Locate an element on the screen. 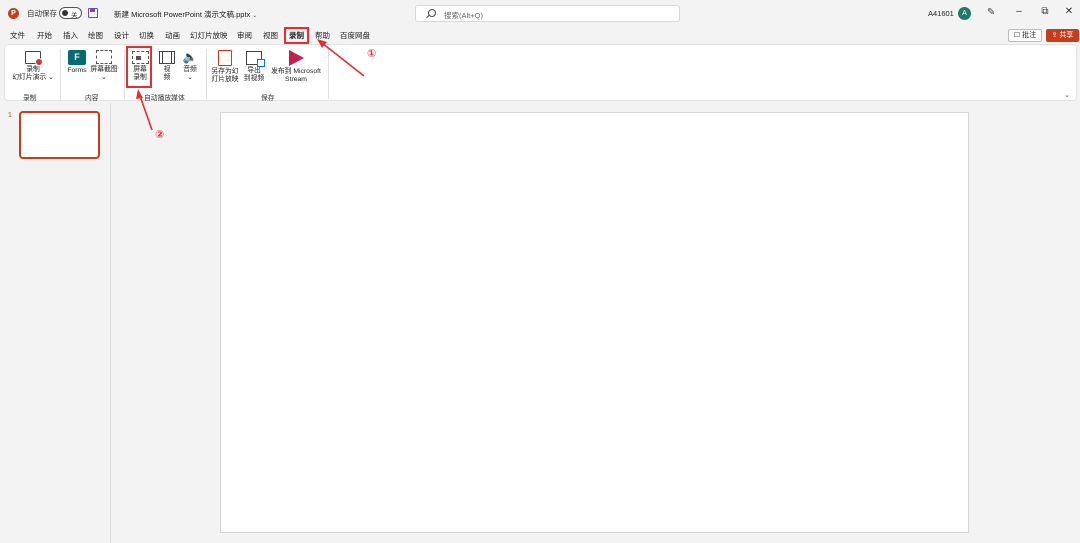 Image resolution: width=1080 pixels, height=543 pixels. record-label-2: 幻灯片演示 ⌄ is located at coordinates (33, 77).